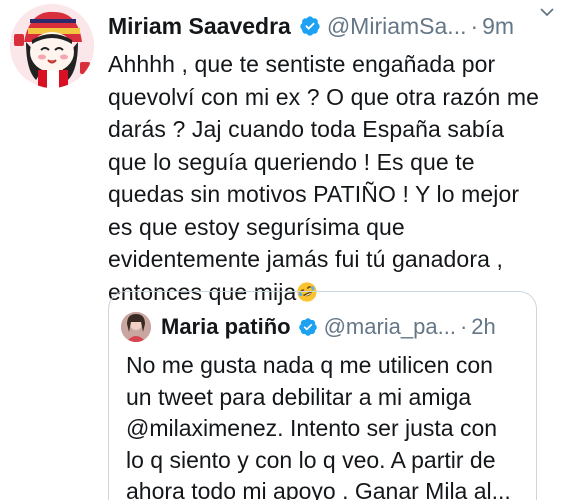  I want to click on quoted-text-line: No me gusta nada q me utilicen con, so click(309, 365).